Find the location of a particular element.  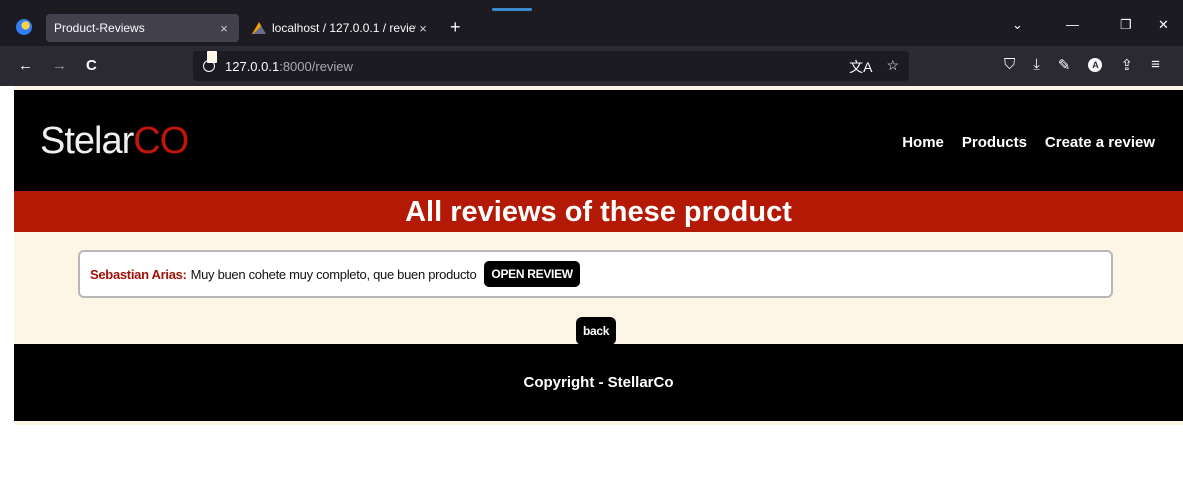

url-host: 127.0.0.1 is located at coordinates (252, 66).